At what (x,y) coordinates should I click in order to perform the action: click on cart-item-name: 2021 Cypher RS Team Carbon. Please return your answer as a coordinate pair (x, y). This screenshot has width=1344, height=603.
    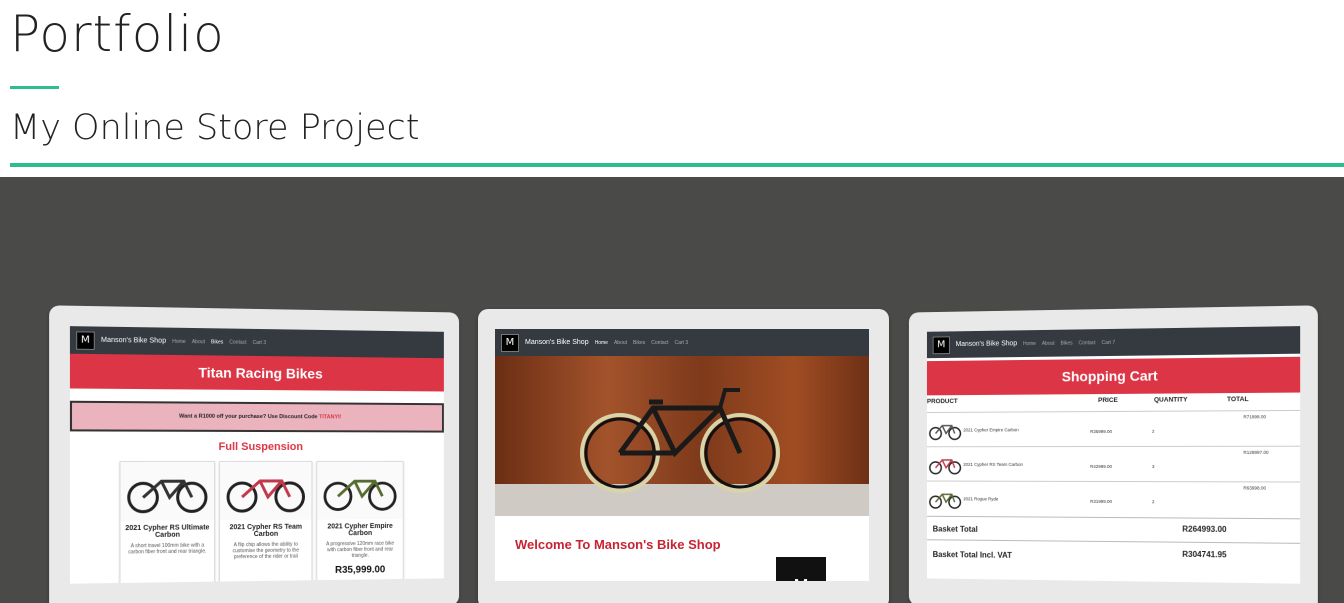
    Looking at the image, I should click on (993, 464).